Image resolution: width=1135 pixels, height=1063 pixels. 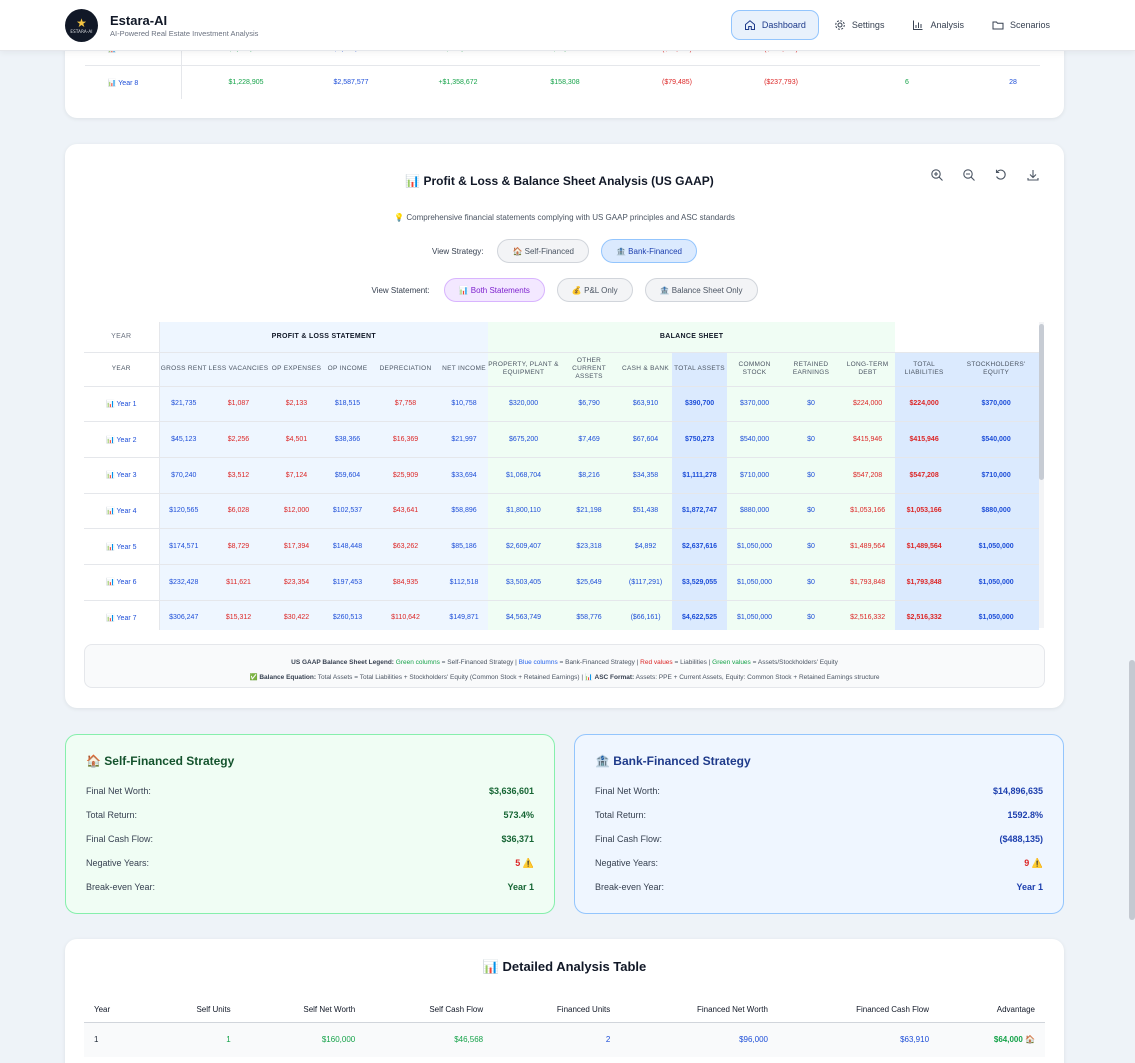 What do you see at coordinates (1025, 815) in the screenshot?
I see `summary-value: 1592.8%` at bounding box center [1025, 815].